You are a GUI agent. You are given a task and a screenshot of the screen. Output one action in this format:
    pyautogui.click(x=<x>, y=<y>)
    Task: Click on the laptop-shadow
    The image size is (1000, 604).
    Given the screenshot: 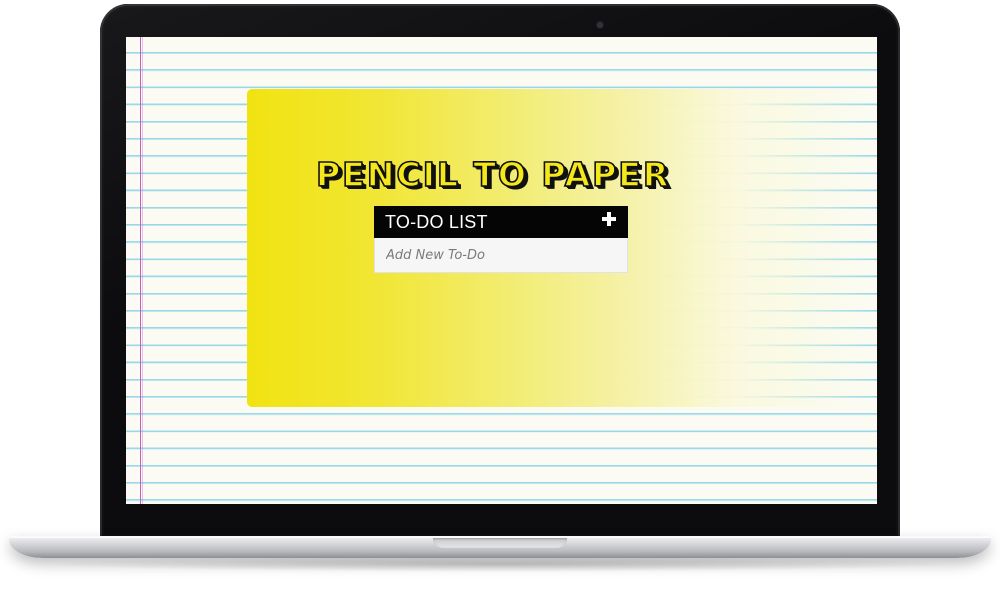 What is the action you would take?
    pyautogui.click(x=500, y=564)
    